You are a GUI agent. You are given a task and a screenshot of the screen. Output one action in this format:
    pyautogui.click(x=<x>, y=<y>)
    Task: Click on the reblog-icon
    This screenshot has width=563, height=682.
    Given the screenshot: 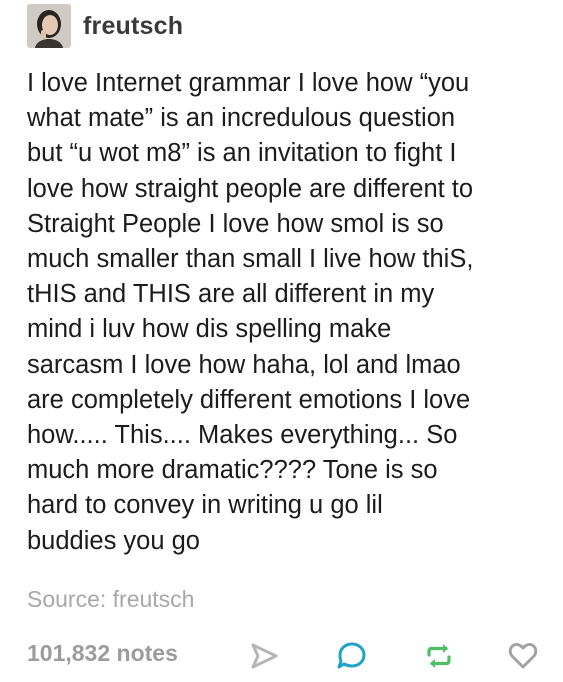 What is the action you would take?
    pyautogui.click(x=439, y=656)
    